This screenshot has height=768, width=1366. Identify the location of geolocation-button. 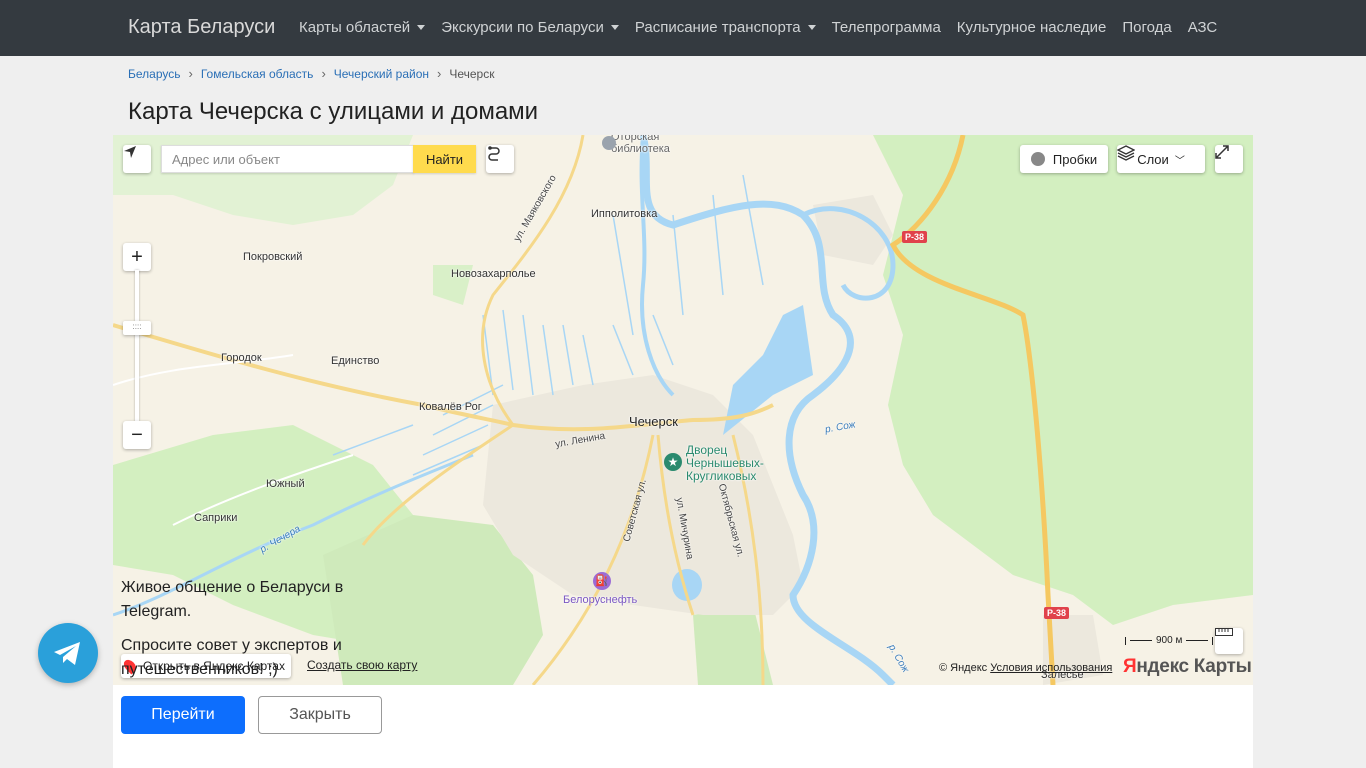
(137, 159).